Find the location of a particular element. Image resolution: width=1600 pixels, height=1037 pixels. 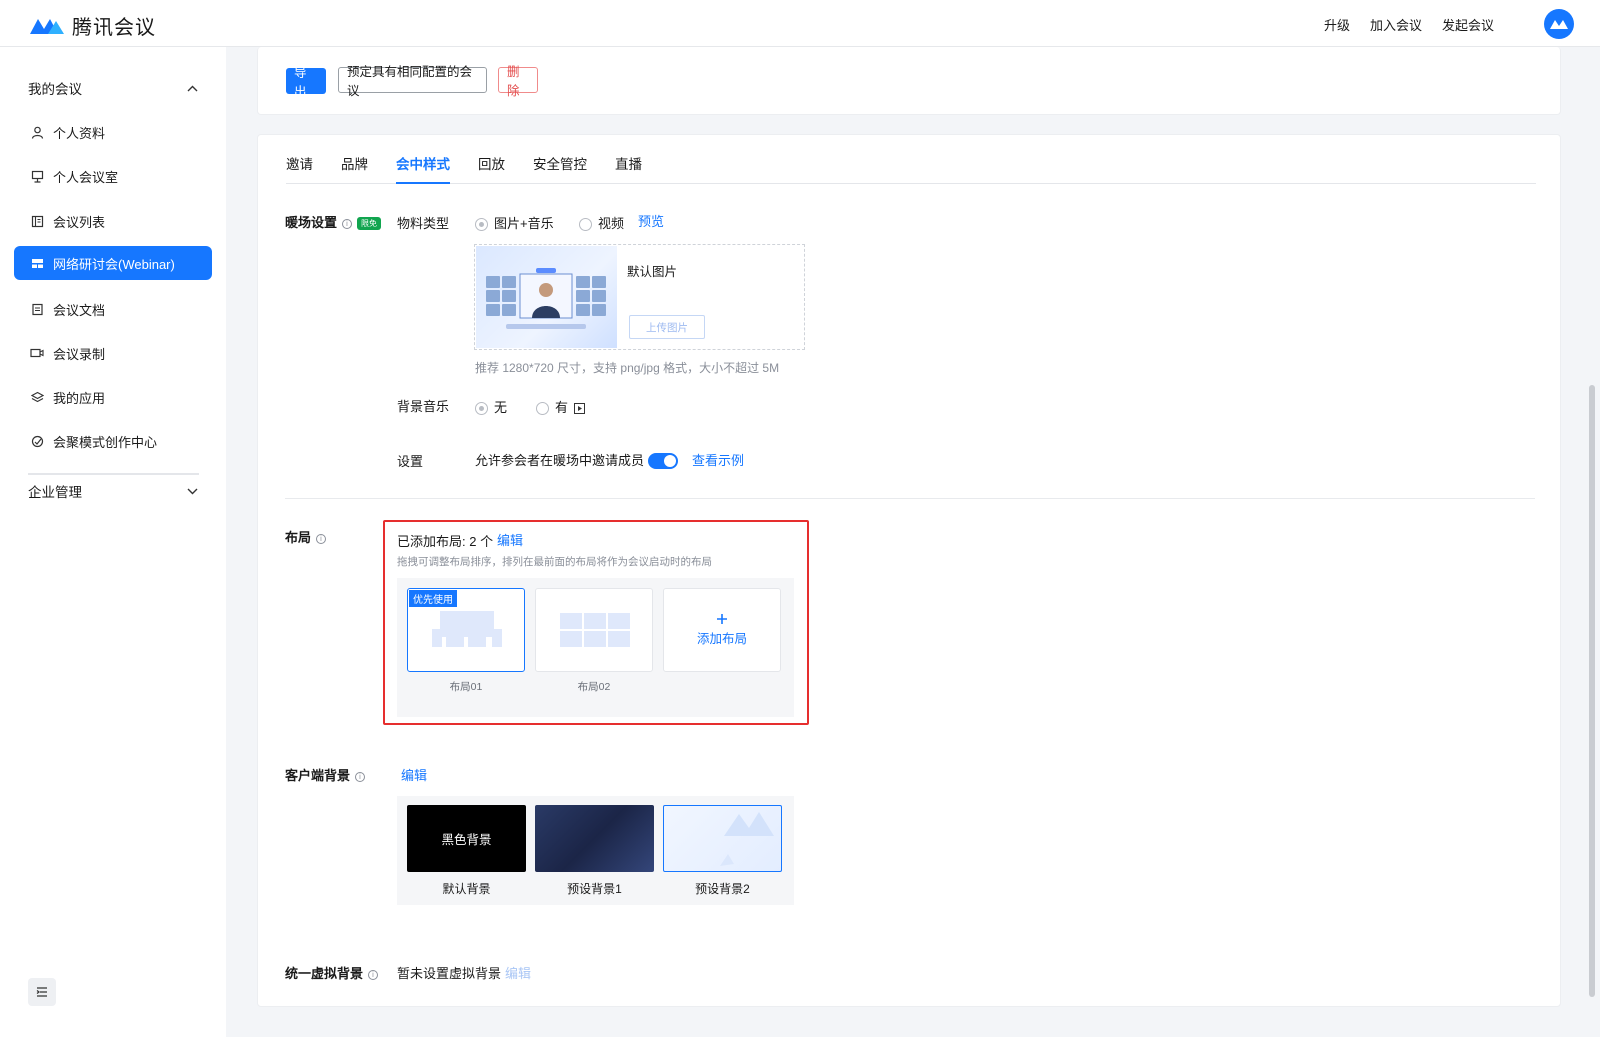

virtual-bg-edit-link: 编辑 is located at coordinates (518, 972).